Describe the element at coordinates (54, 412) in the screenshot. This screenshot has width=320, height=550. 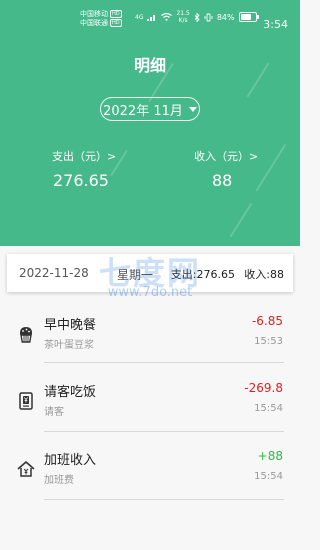
I see `record-note: 请客` at that location.